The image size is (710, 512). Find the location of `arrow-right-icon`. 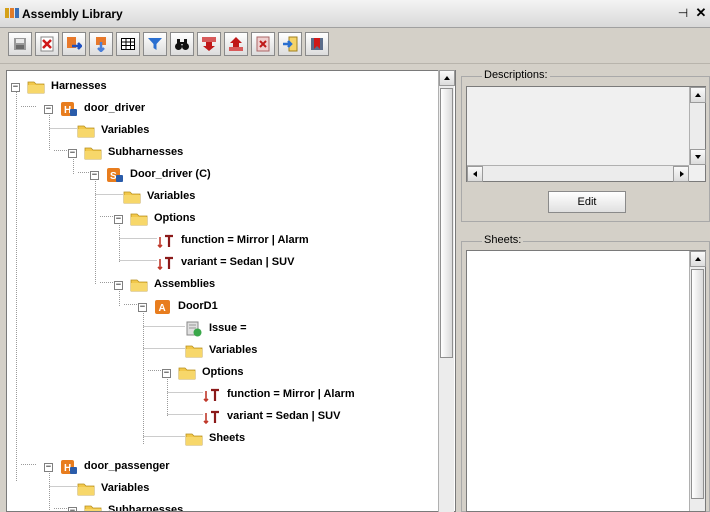

arrow-right-icon is located at coordinates (682, 174).